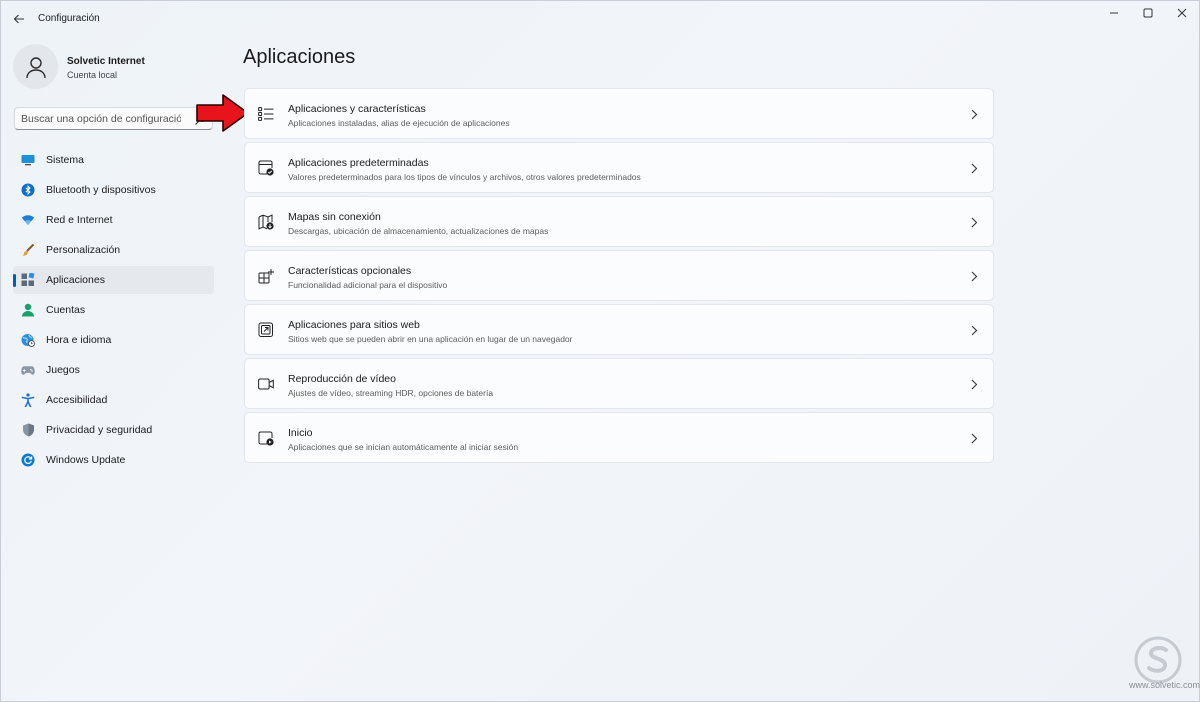 The image size is (1200, 702). I want to click on sidebar-item-sistema: Sistema, so click(113, 160).